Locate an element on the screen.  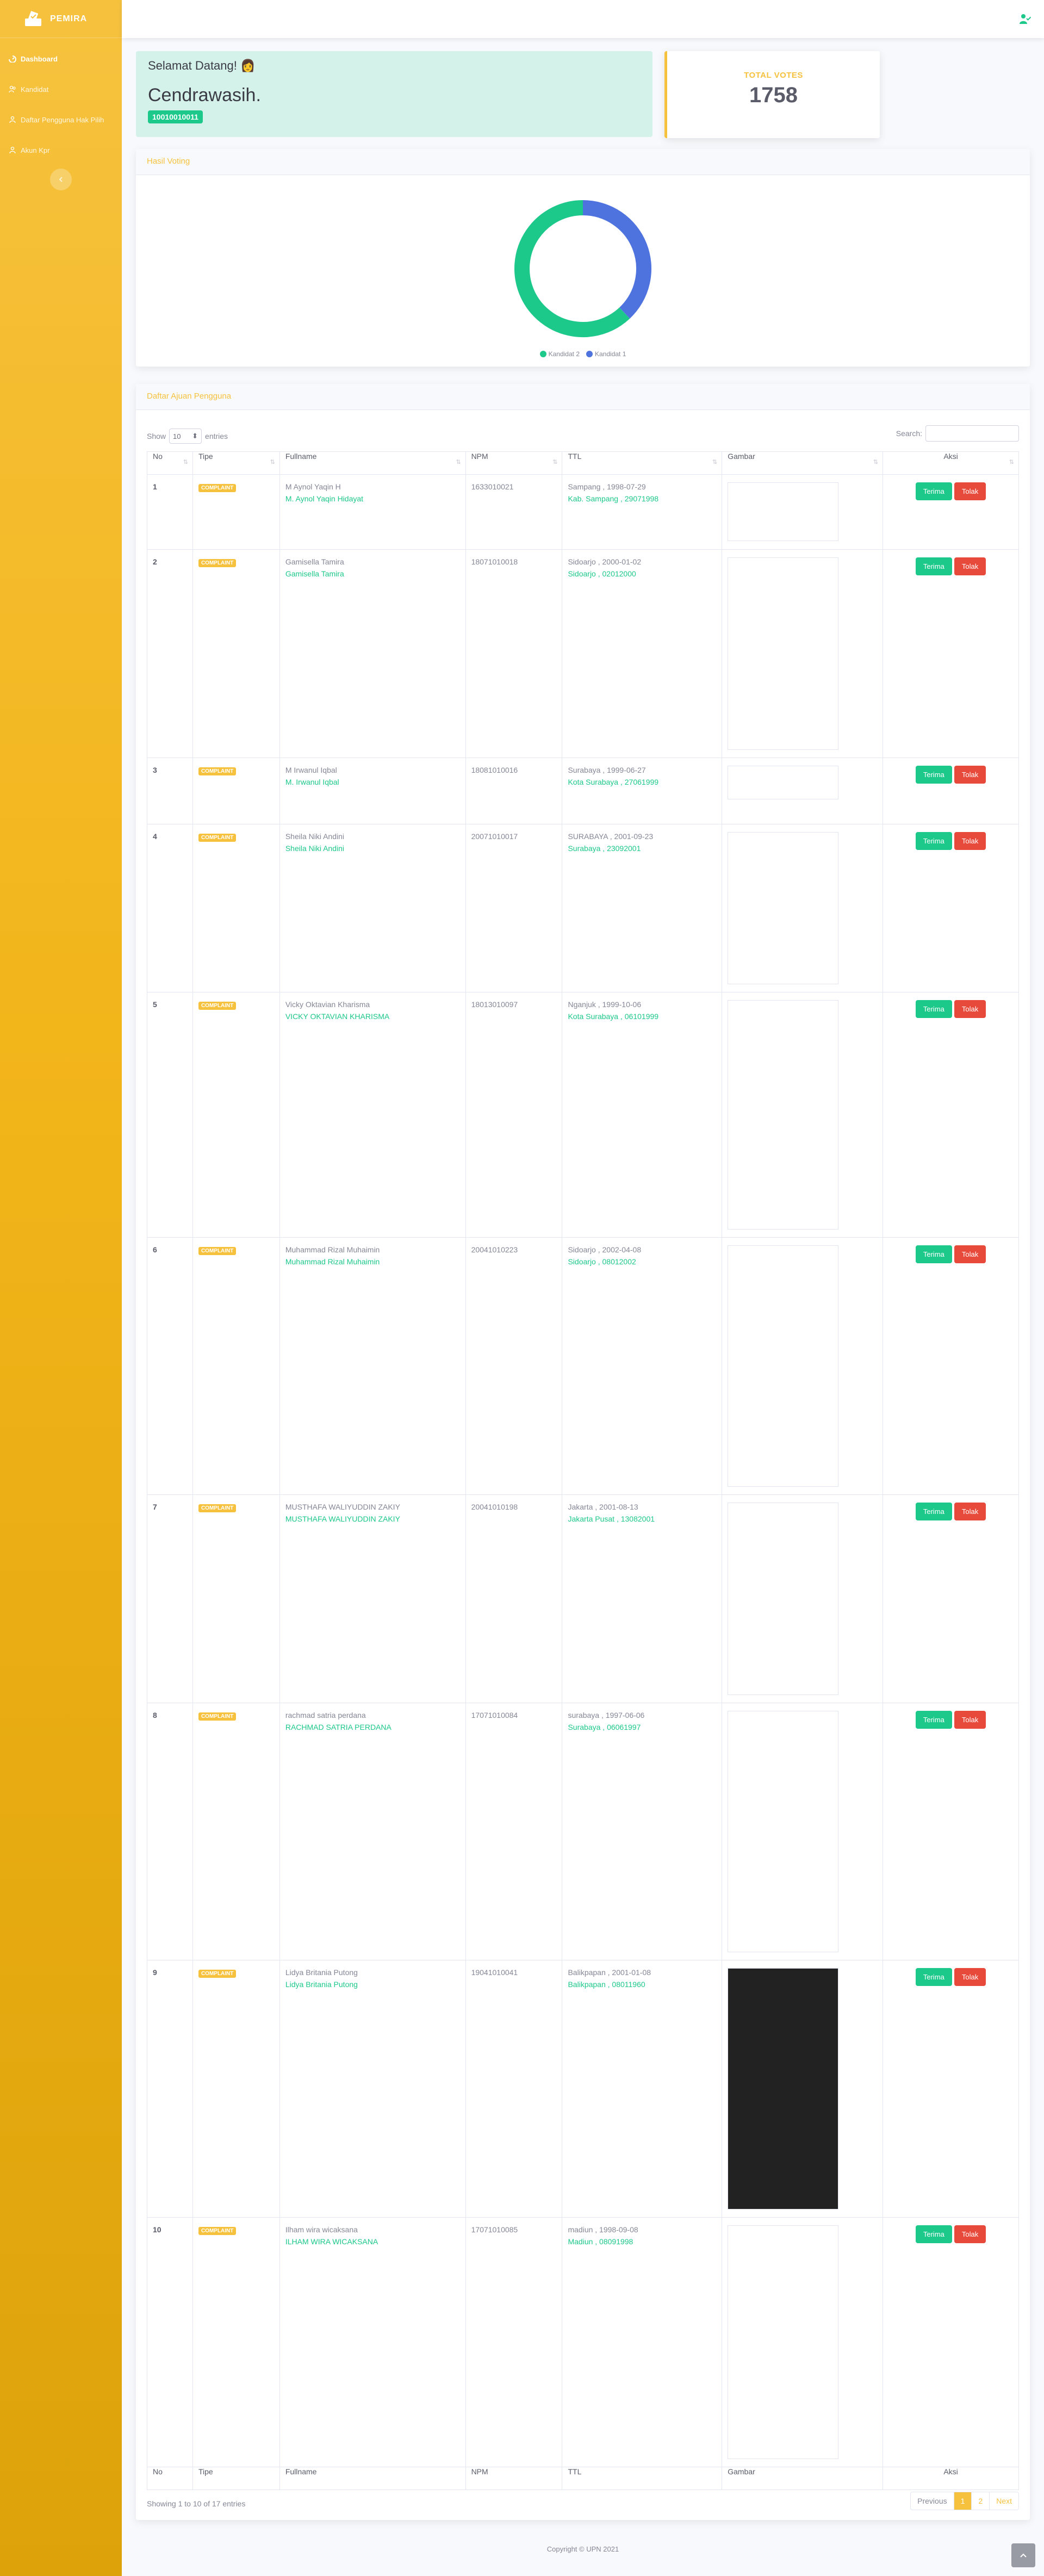
total-votes-card: TOTAL VOTES 1758 is located at coordinates (772, 95).